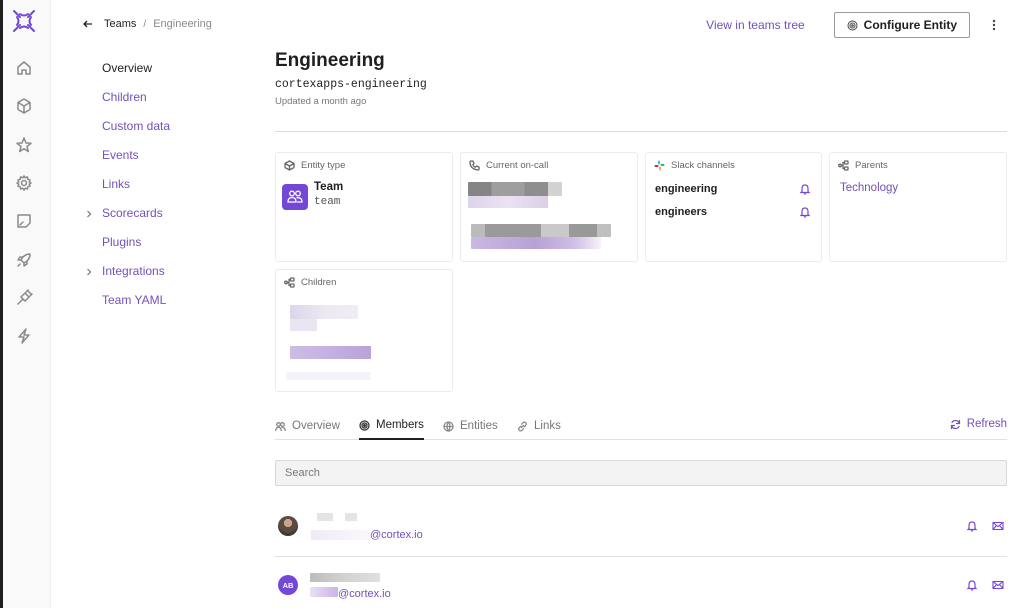  What do you see at coordinates (169, 155) in the screenshot?
I see `subnav-item-events: Events` at bounding box center [169, 155].